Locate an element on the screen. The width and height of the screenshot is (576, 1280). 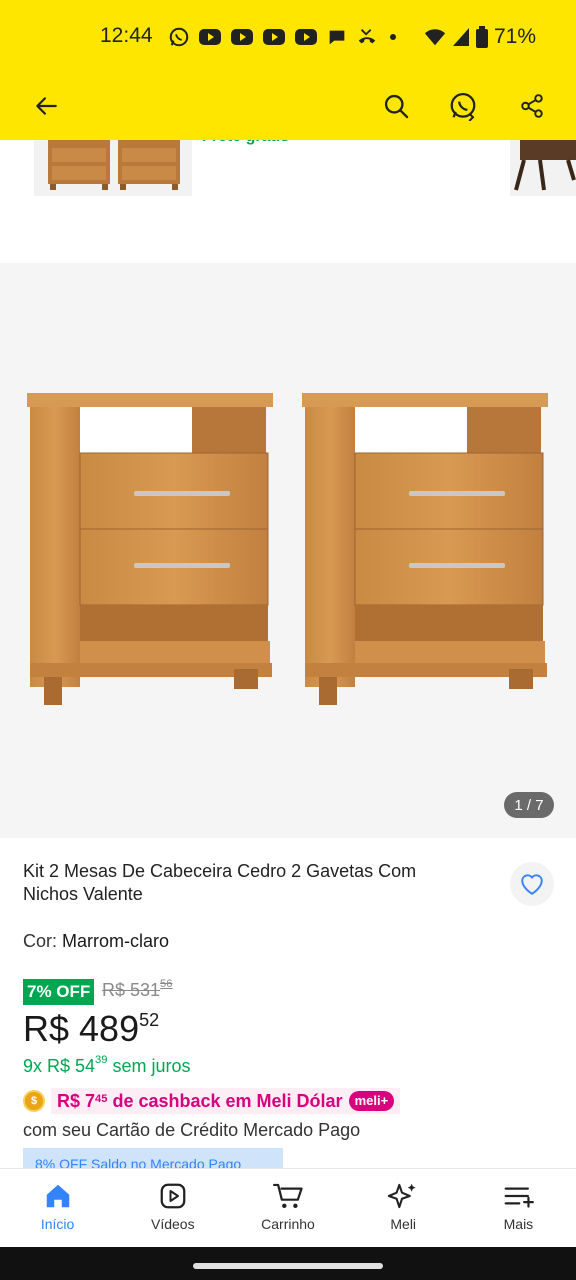
related-product-image-right is located at coordinates (543, 168).